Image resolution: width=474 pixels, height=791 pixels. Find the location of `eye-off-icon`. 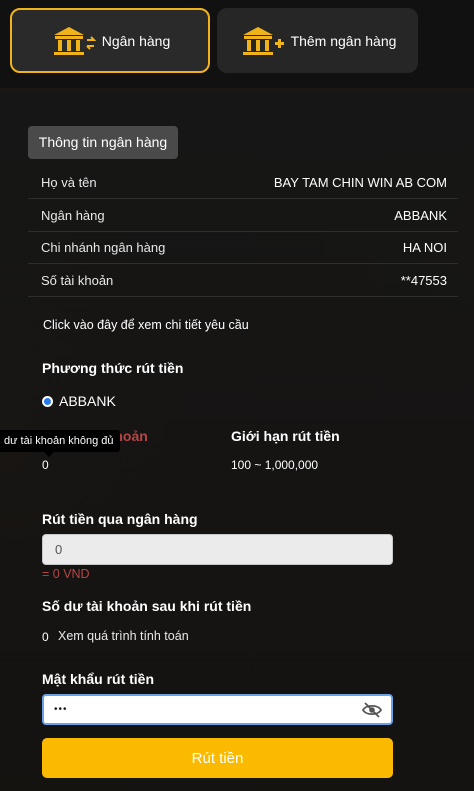

eye-off-icon is located at coordinates (372, 710).